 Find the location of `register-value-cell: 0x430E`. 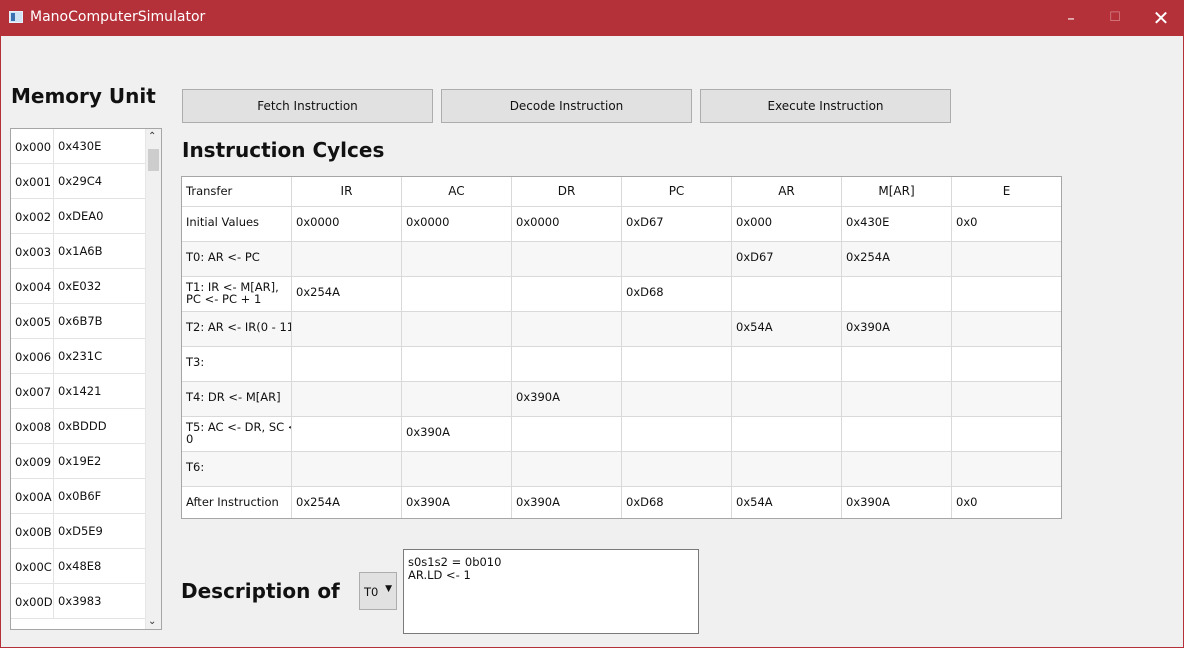

register-value-cell: 0x430E is located at coordinates (897, 224).